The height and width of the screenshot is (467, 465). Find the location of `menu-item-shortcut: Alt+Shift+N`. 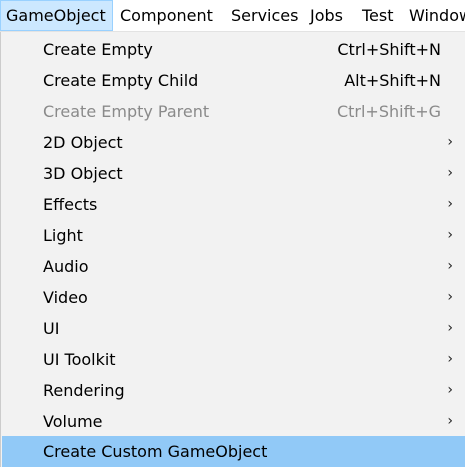

menu-item-shortcut: Alt+Shift+N is located at coordinates (392, 80).